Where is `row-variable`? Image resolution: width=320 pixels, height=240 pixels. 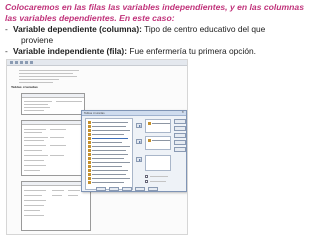 row-variable is located at coordinates (159, 123).